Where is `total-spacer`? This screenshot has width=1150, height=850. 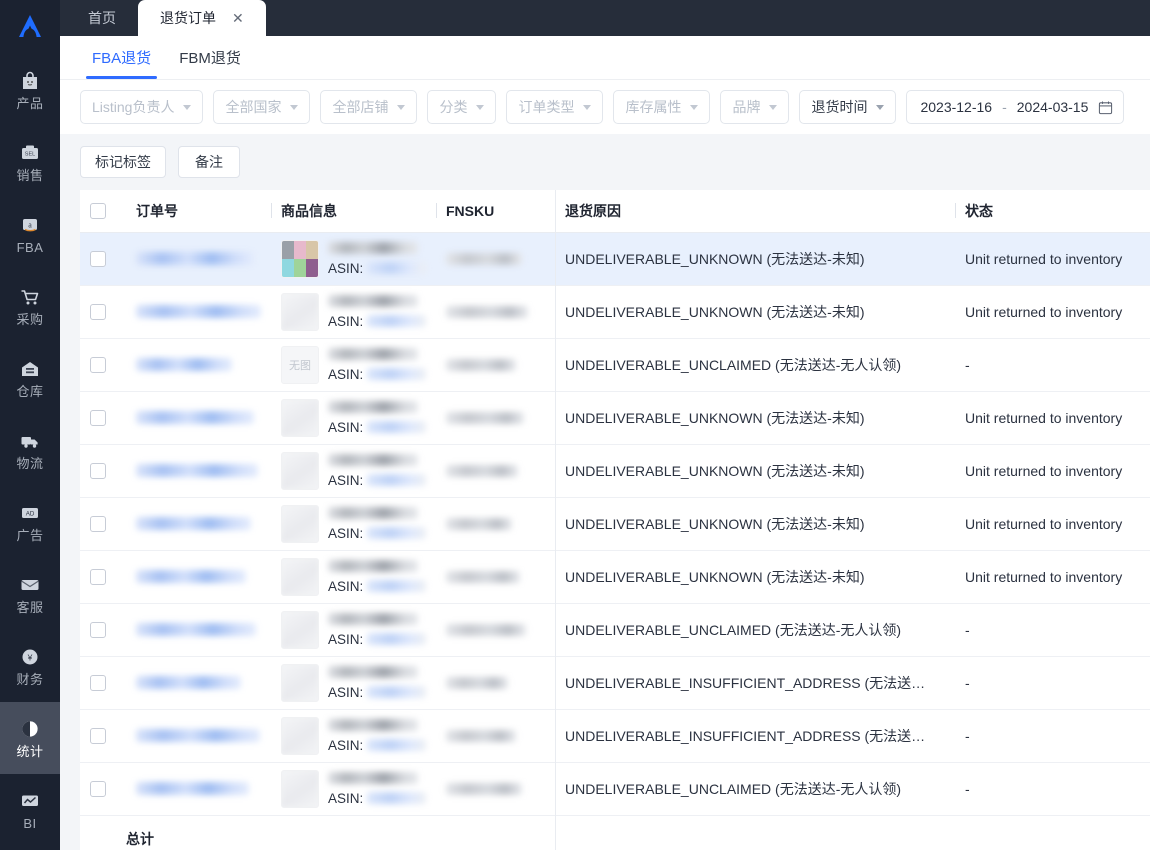 total-spacer is located at coordinates (103, 832).